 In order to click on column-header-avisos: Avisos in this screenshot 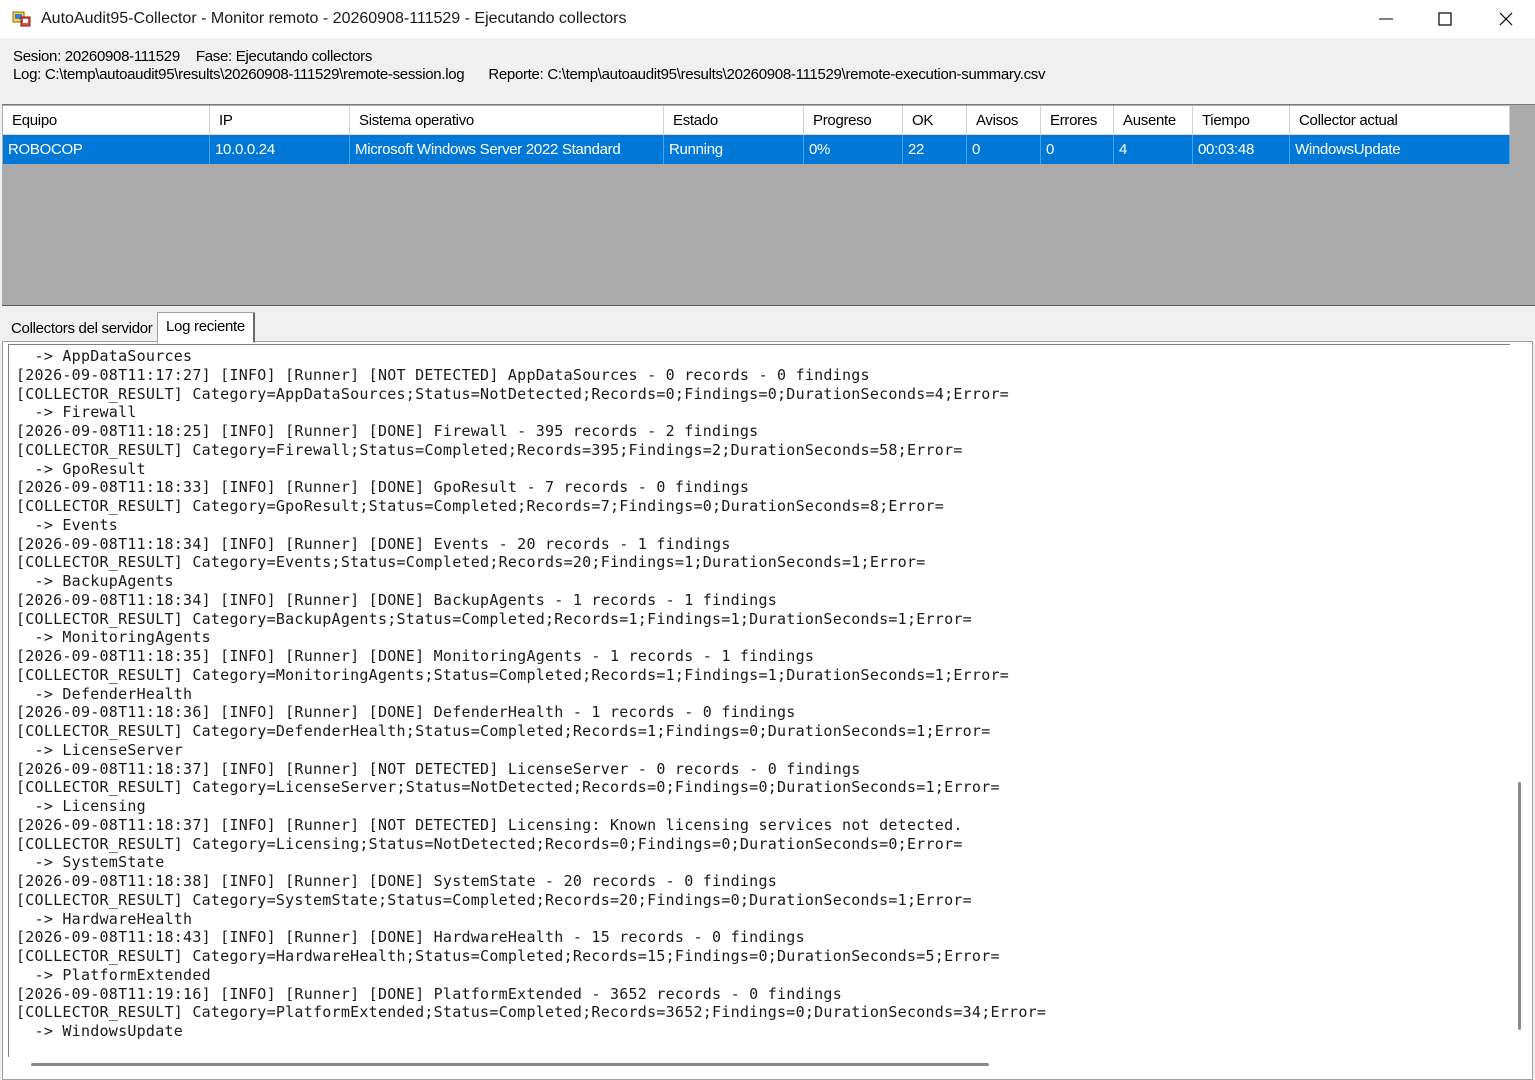, I will do `click(1004, 120)`.